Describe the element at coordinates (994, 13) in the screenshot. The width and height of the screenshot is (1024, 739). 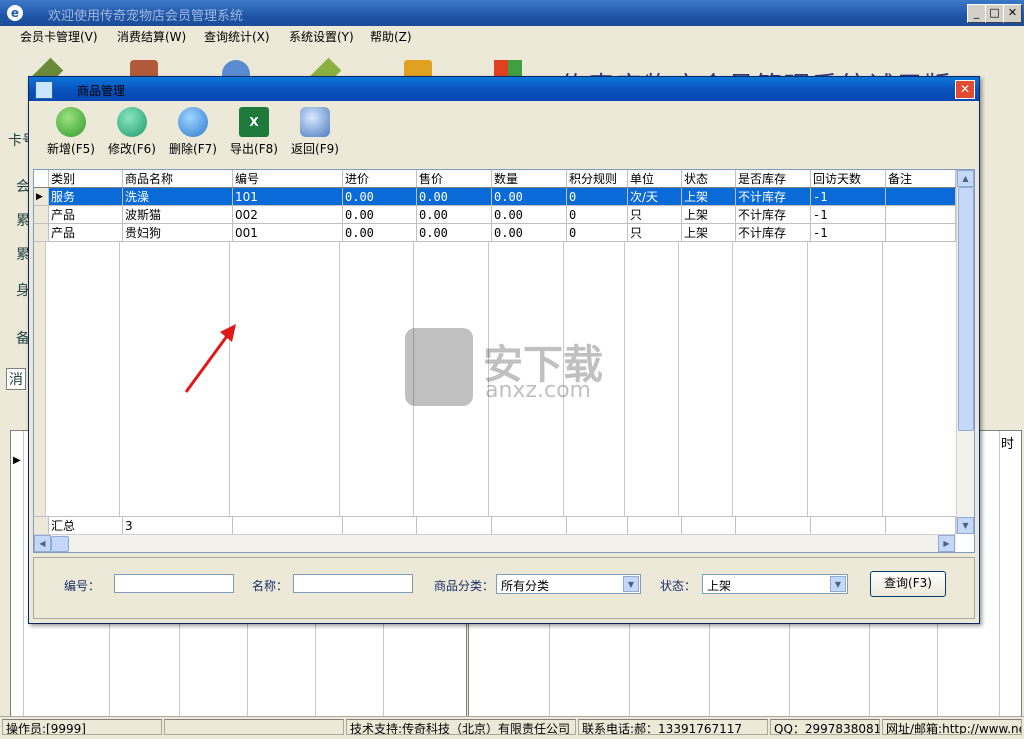
I see `maximize-button: □` at that location.